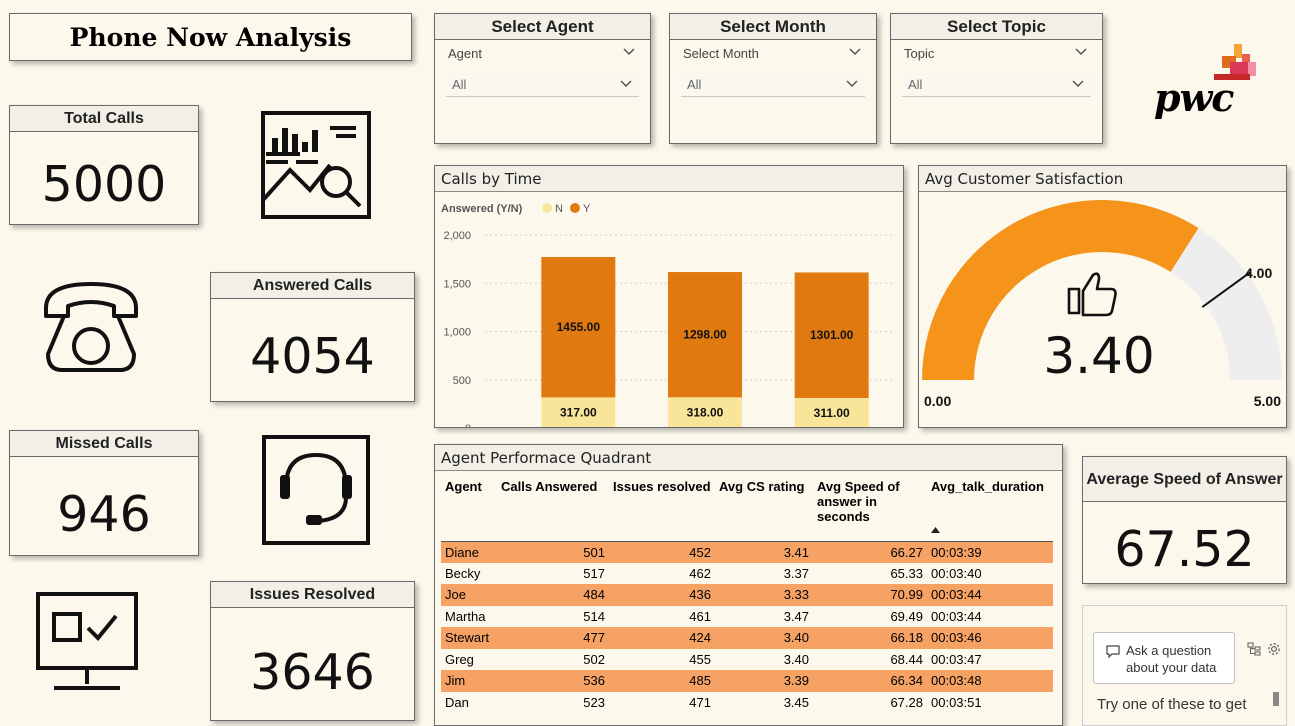  What do you see at coordinates (662, 510) in the screenshot?
I see `col-issues-resolved: Issues resolved` at bounding box center [662, 510].